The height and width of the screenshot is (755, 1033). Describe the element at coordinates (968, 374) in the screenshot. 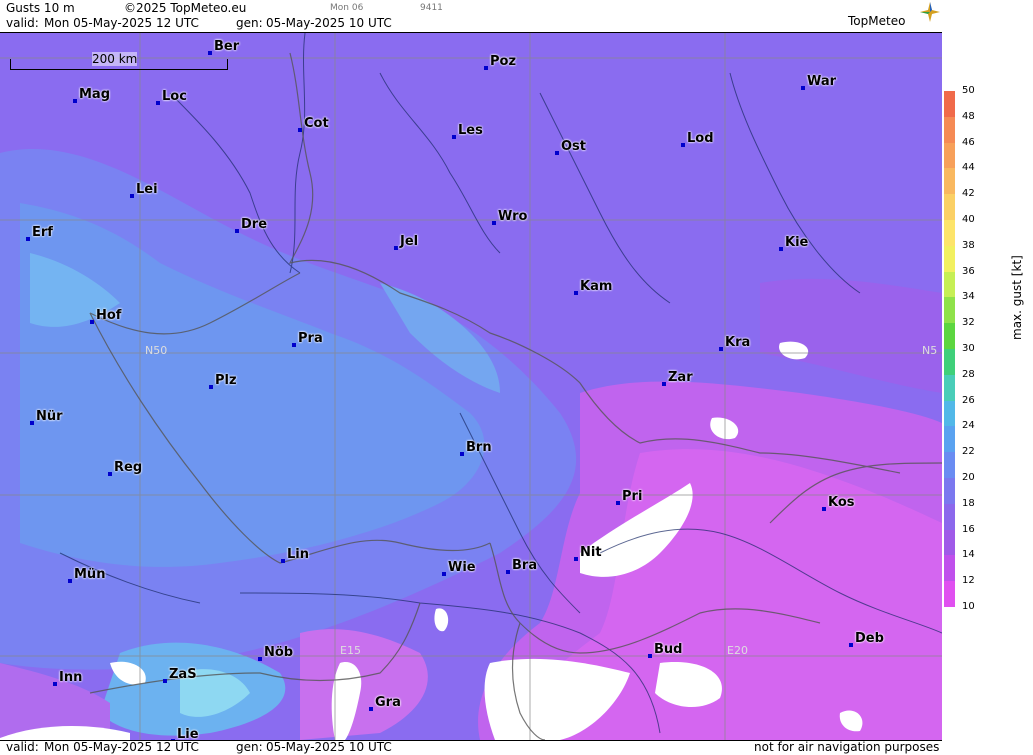

I see `legend-tick-label: 28` at that location.